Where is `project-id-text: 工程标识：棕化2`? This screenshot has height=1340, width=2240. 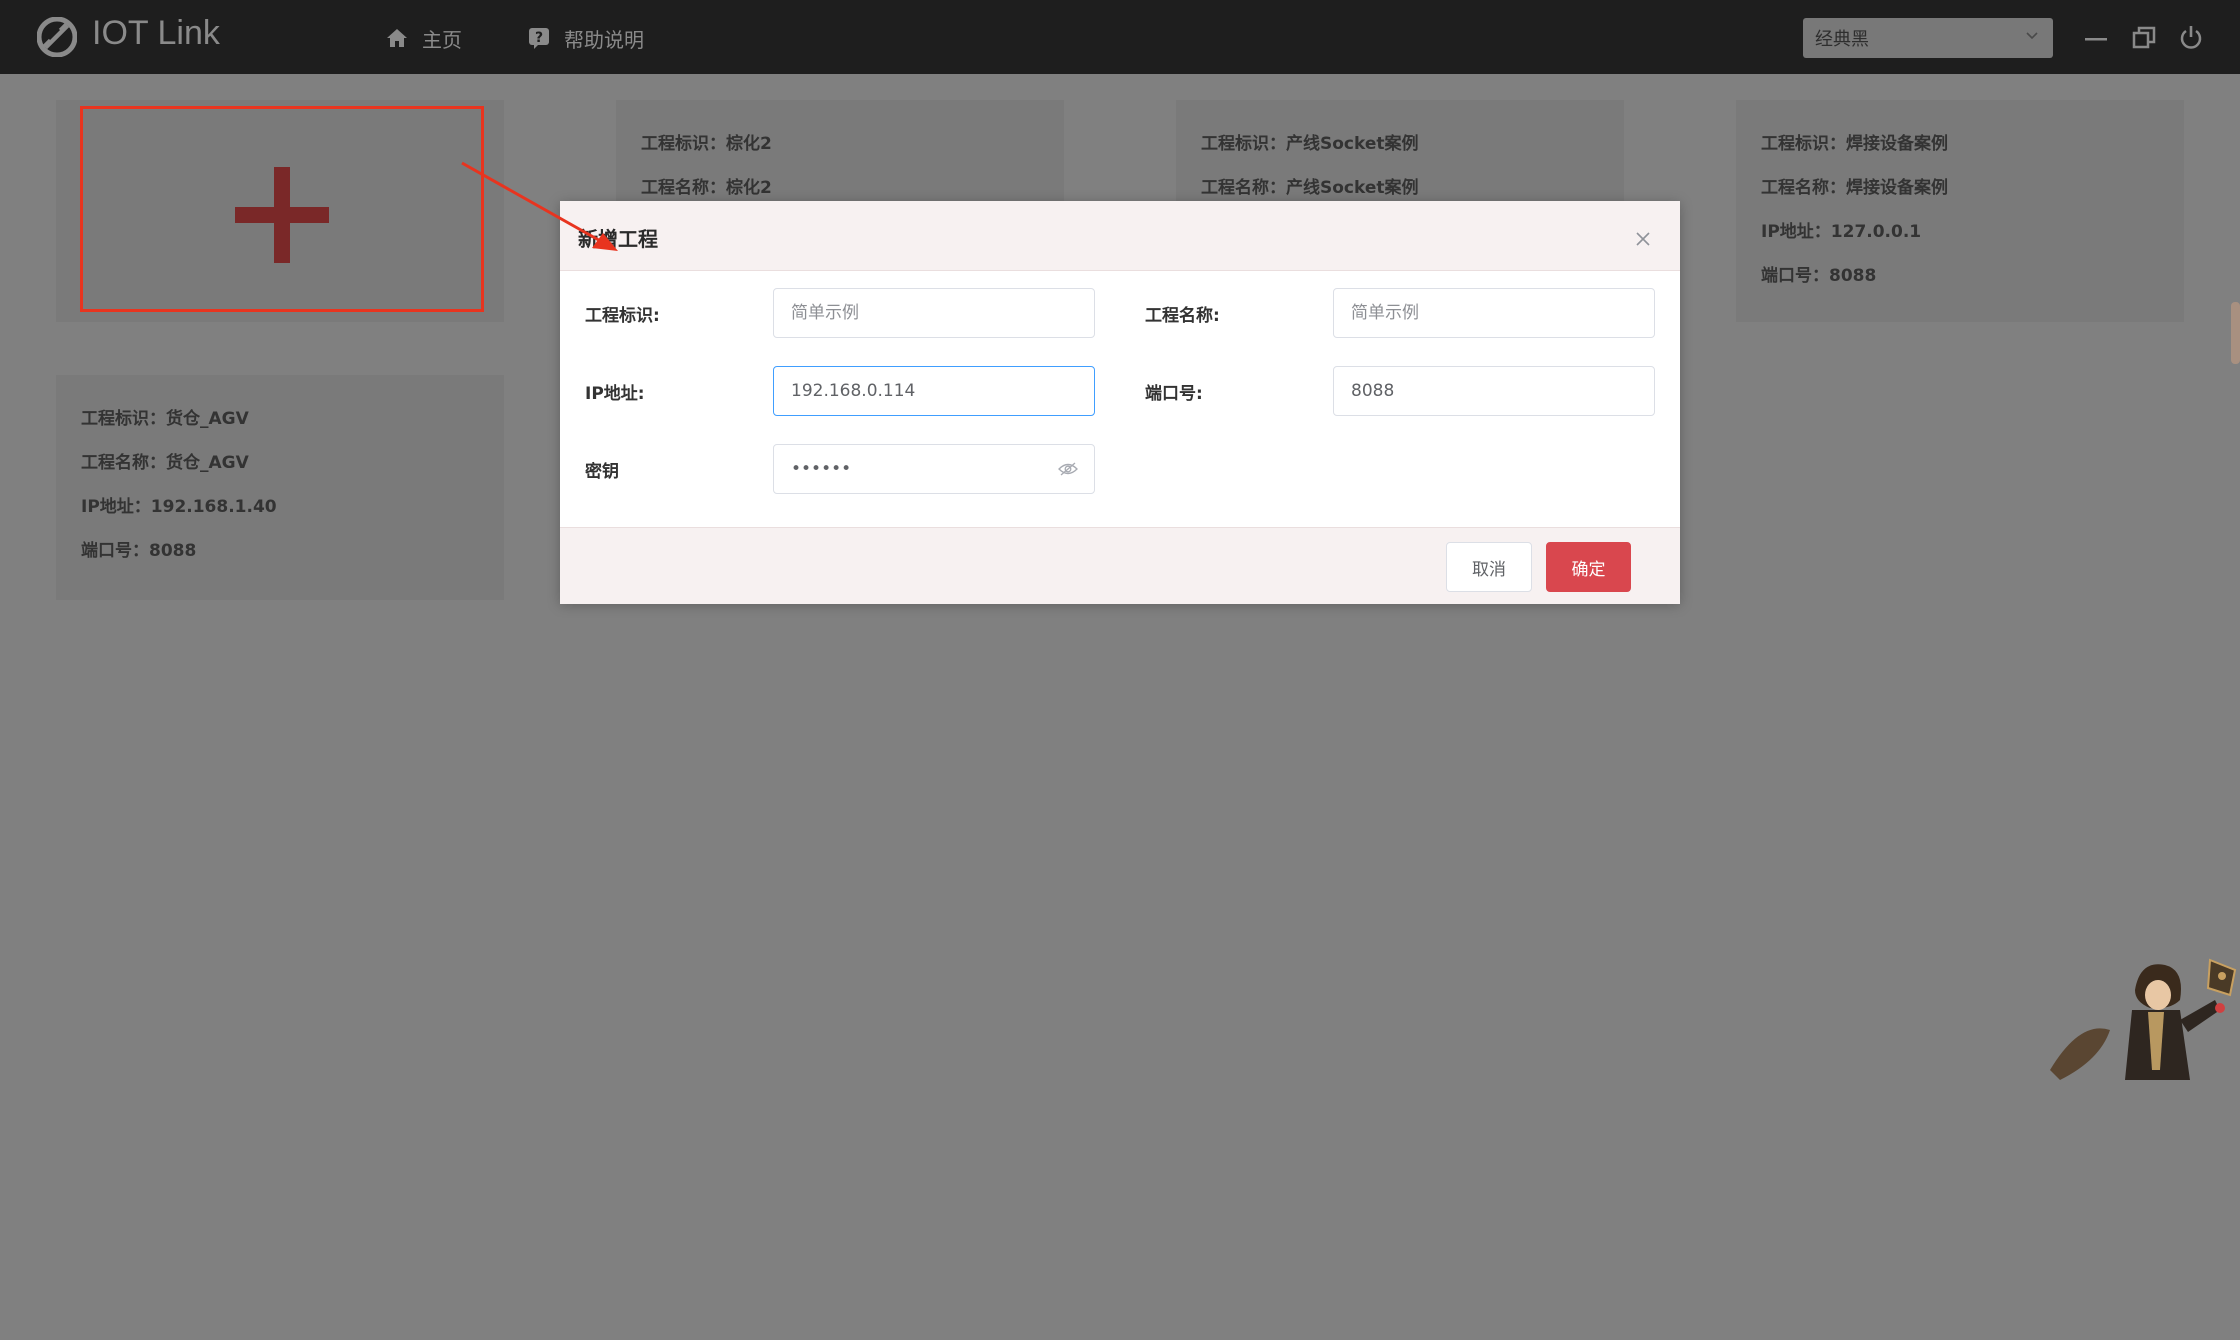
project-id-text: 工程标识：棕化2 is located at coordinates (706, 144).